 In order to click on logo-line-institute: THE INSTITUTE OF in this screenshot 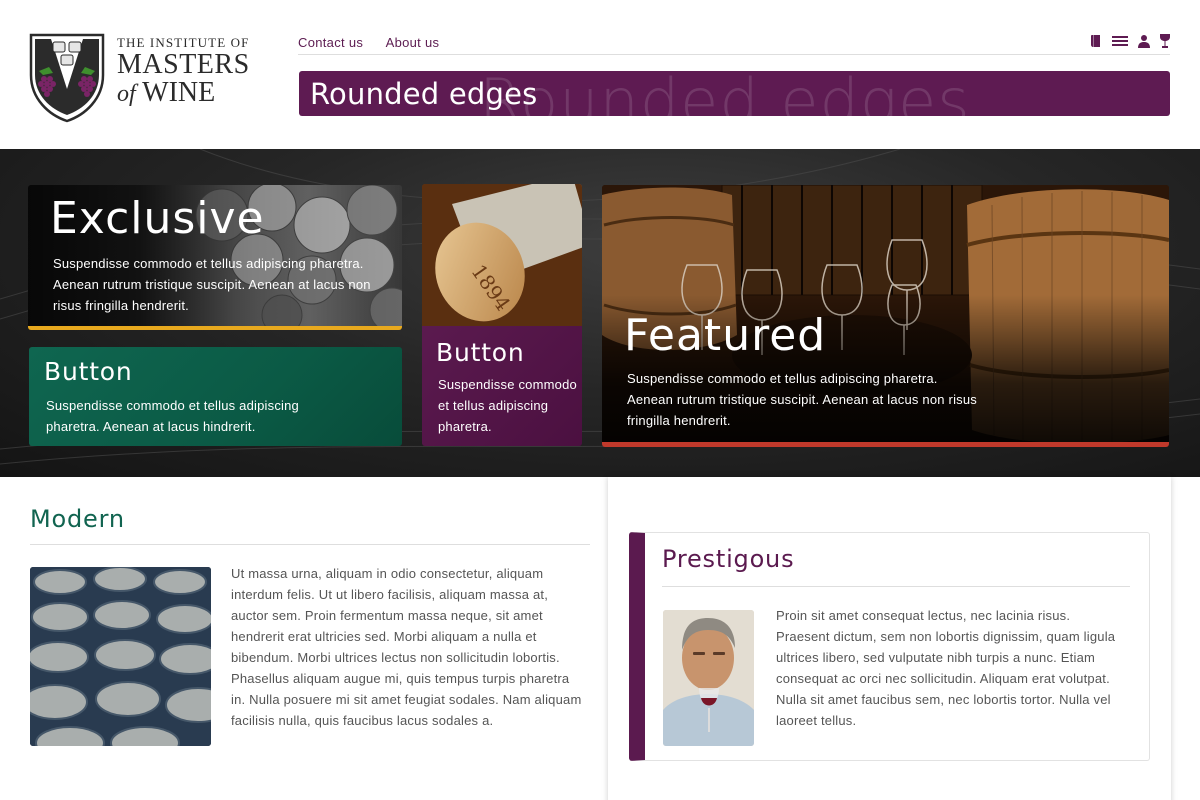, I will do `click(183, 42)`.